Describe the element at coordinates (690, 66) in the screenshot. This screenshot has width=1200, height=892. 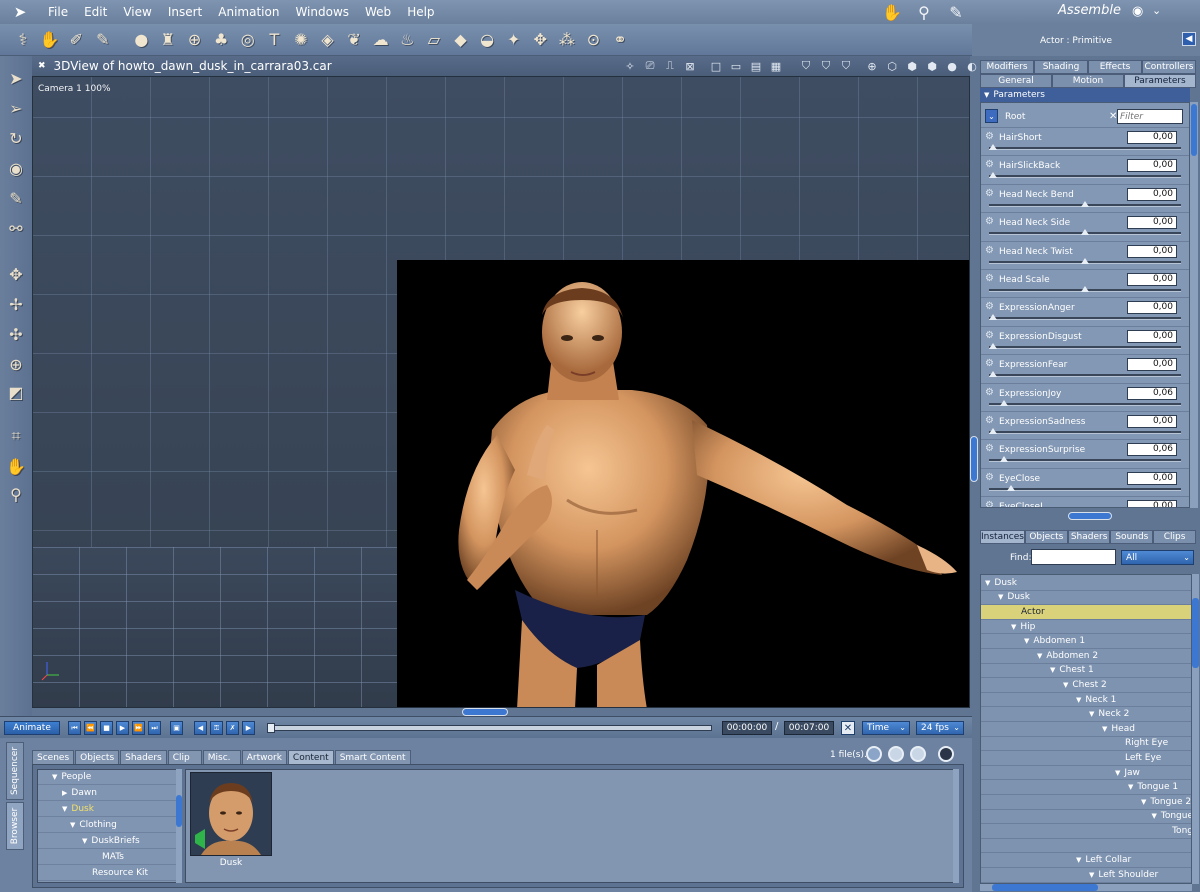
I see `grid-toggle-icon: ⊠` at that location.